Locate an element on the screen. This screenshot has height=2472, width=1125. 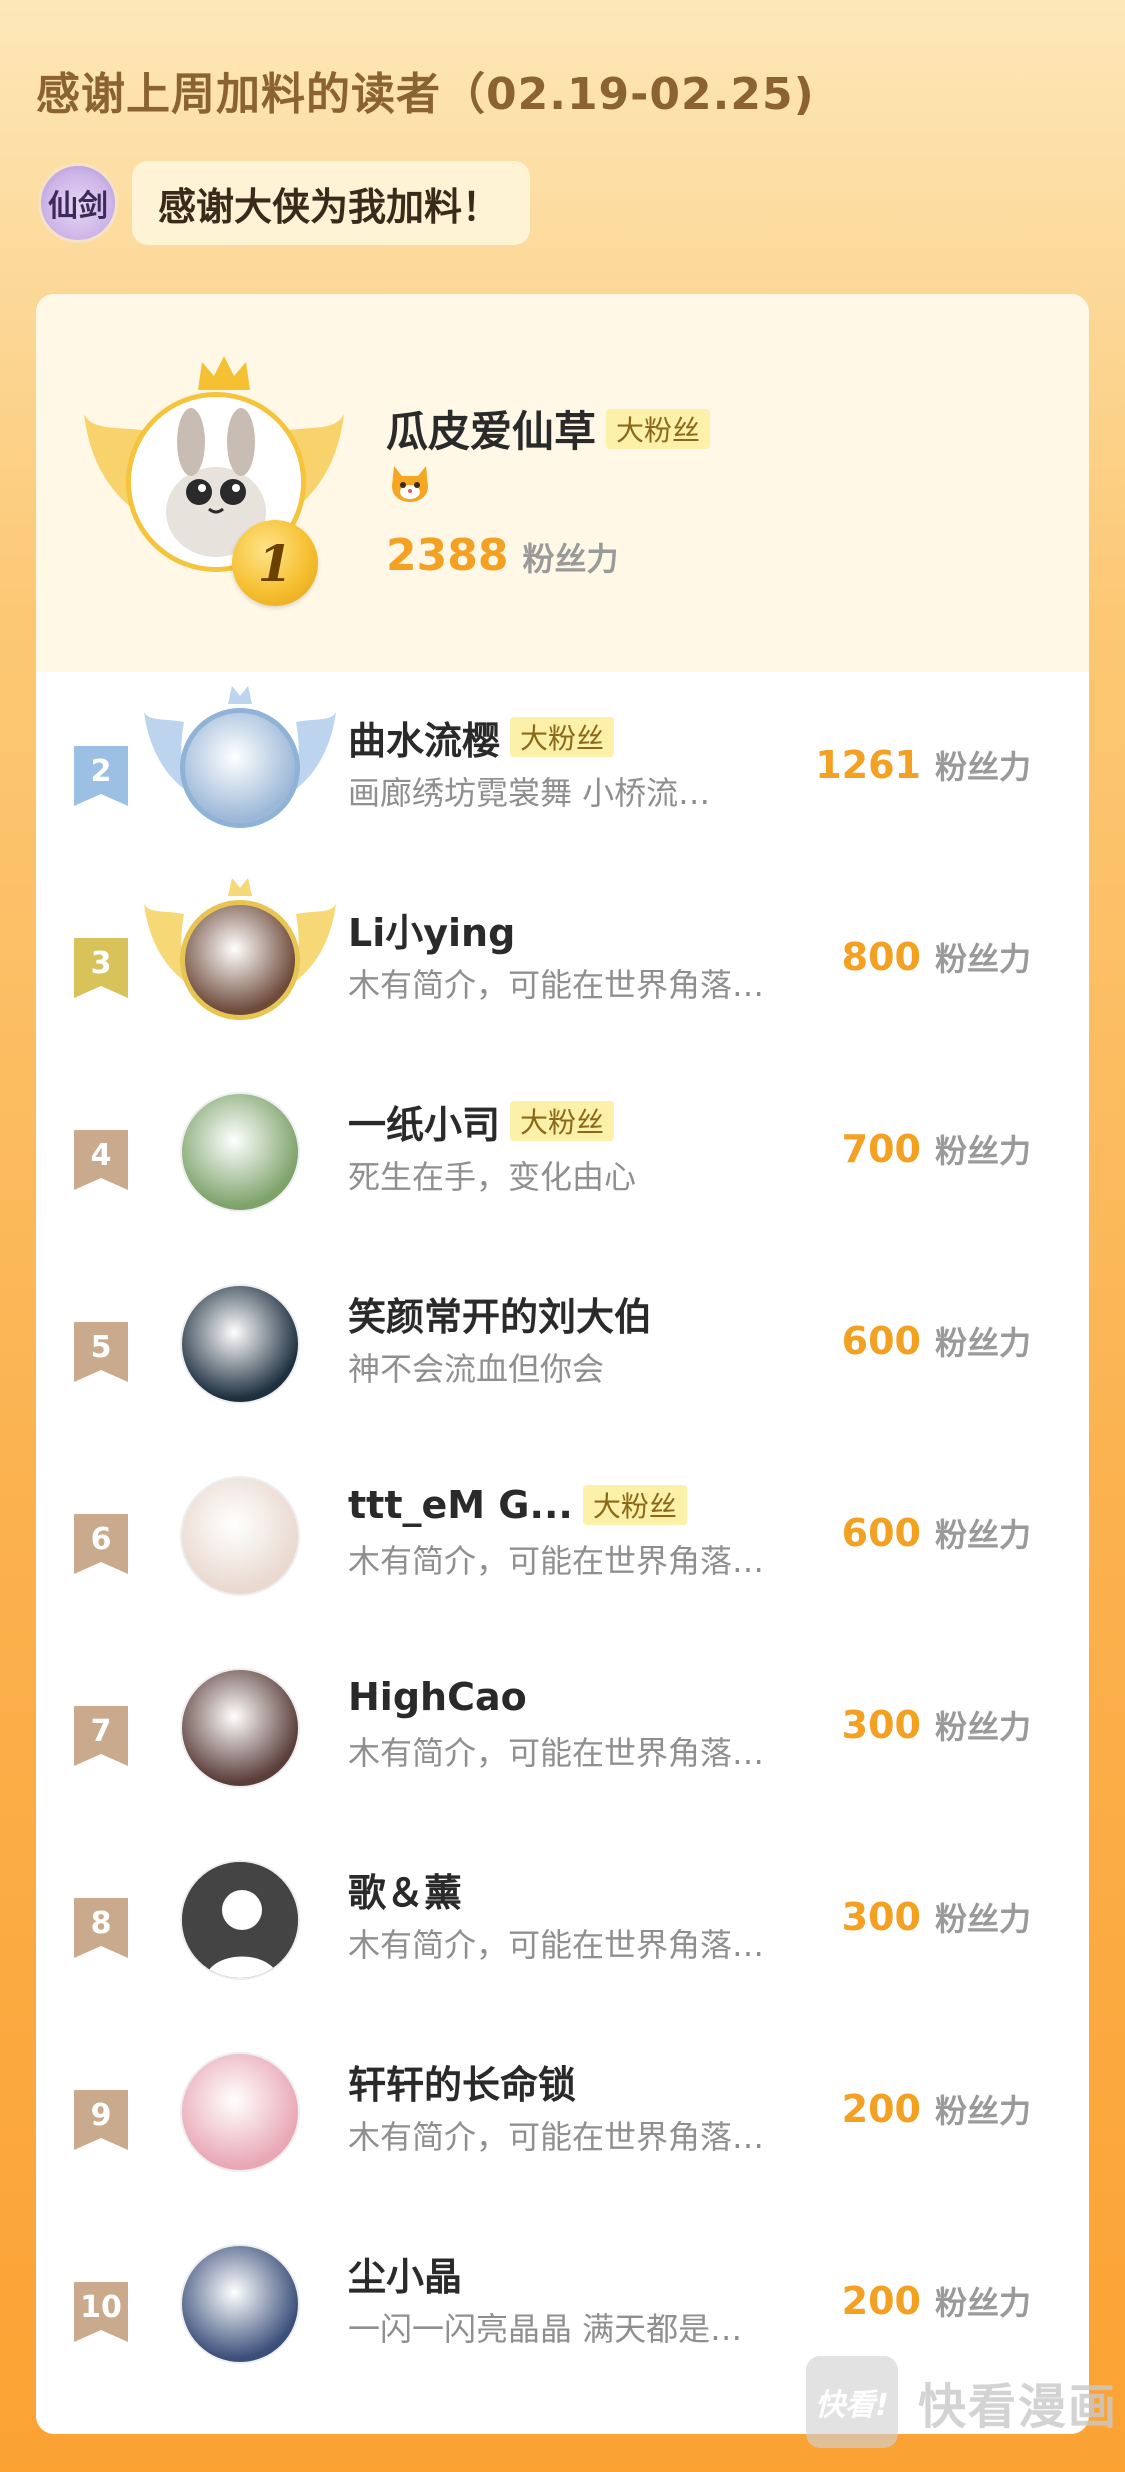
thanks-row: 仙剑 感谢大侠为我加料！ is located at coordinates (284, 203).